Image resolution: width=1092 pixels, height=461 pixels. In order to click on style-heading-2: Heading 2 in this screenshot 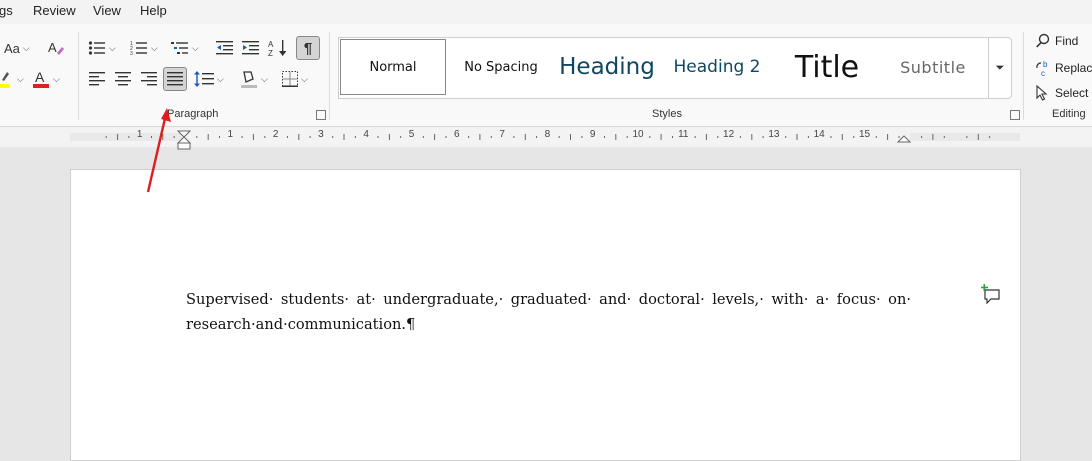, I will do `click(717, 67)`.